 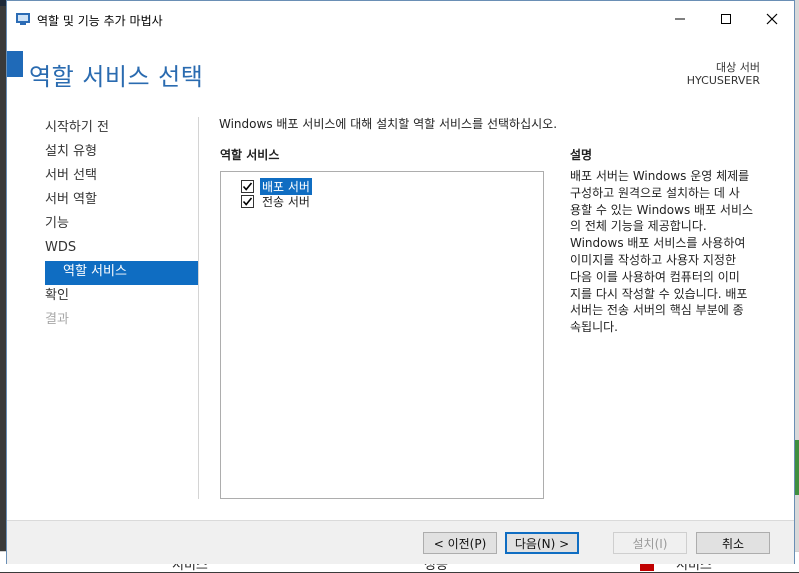 What do you see at coordinates (57, 319) in the screenshot?
I see `nav-item-results: 결과` at bounding box center [57, 319].